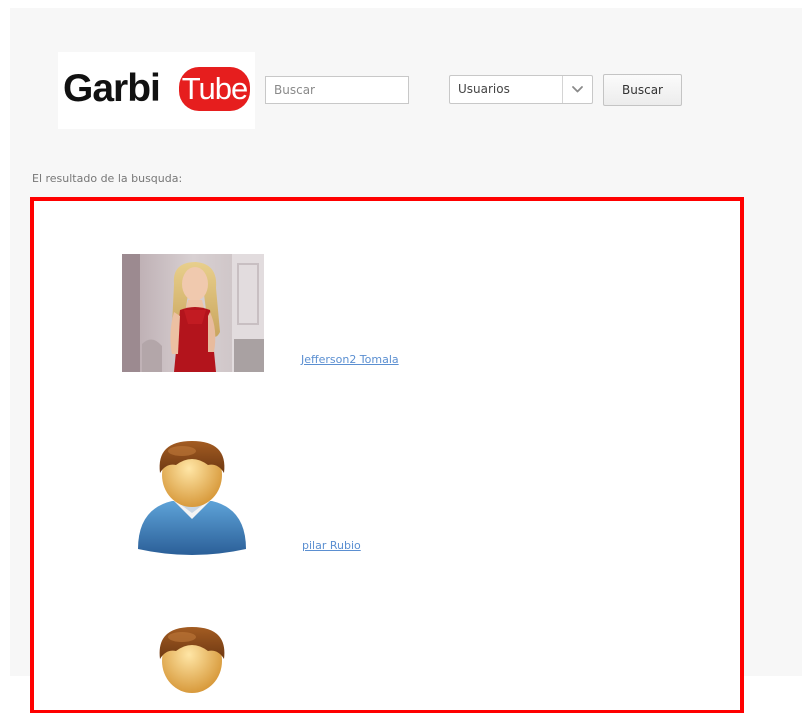 The height and width of the screenshot is (713, 802). I want to click on results-heading: El resultado de la busquda:, so click(107, 178).